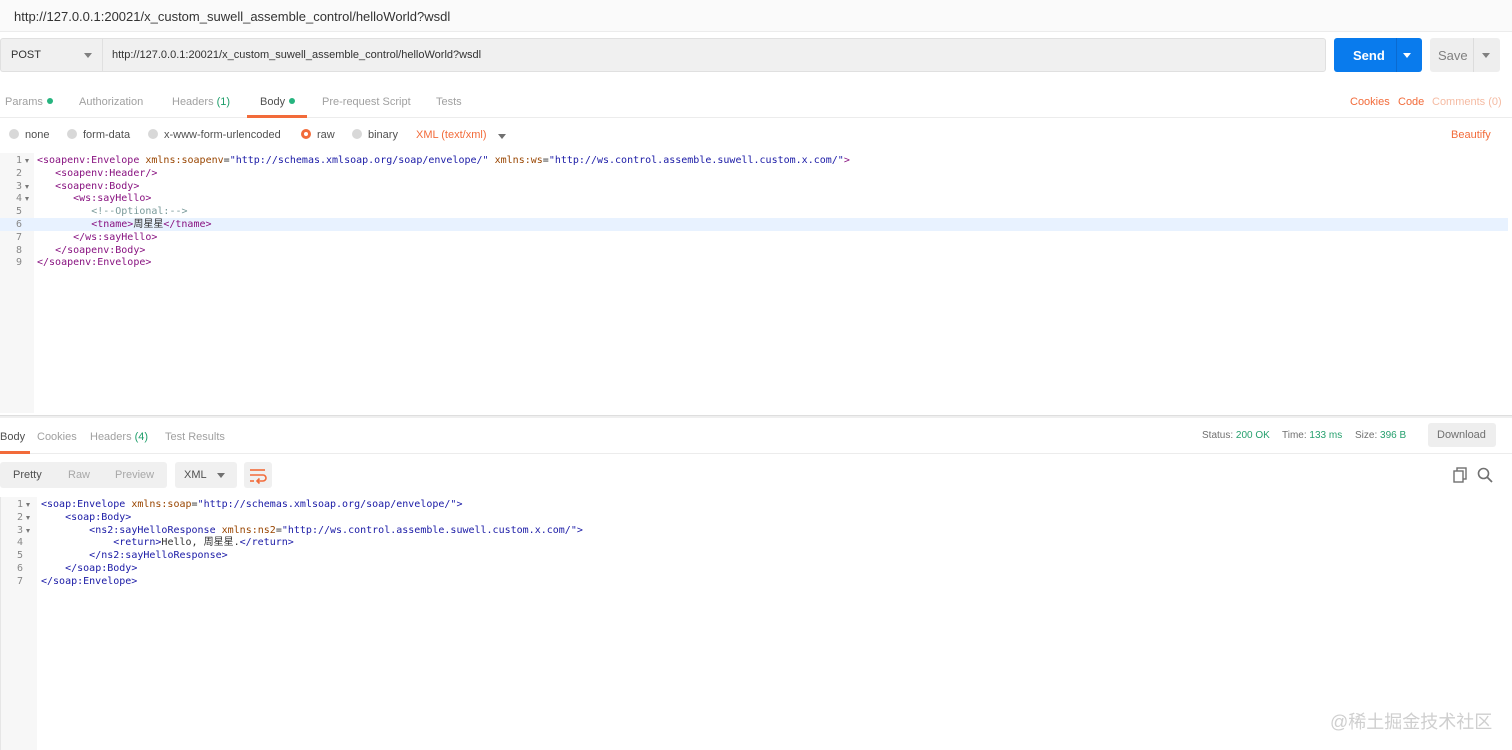  I want to click on tab-tests: Tests, so click(449, 102).